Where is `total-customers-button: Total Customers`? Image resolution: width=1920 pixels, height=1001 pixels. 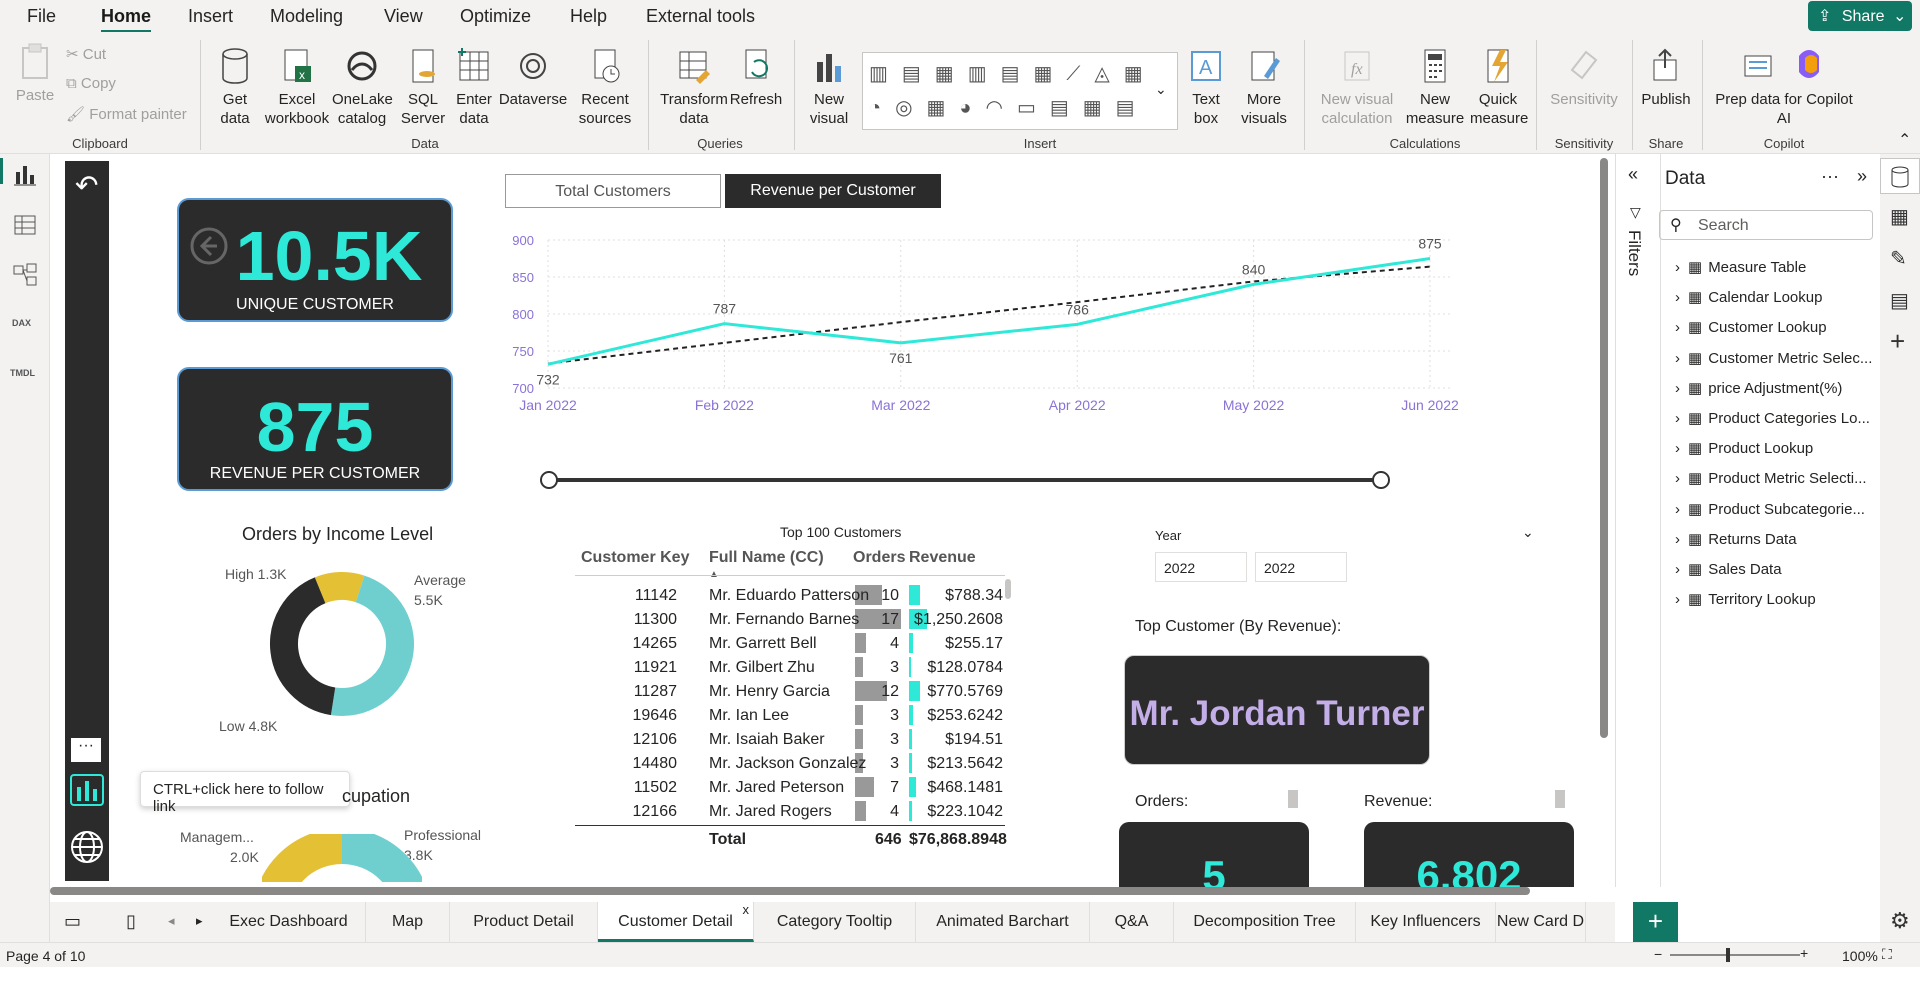 total-customers-button: Total Customers is located at coordinates (613, 191).